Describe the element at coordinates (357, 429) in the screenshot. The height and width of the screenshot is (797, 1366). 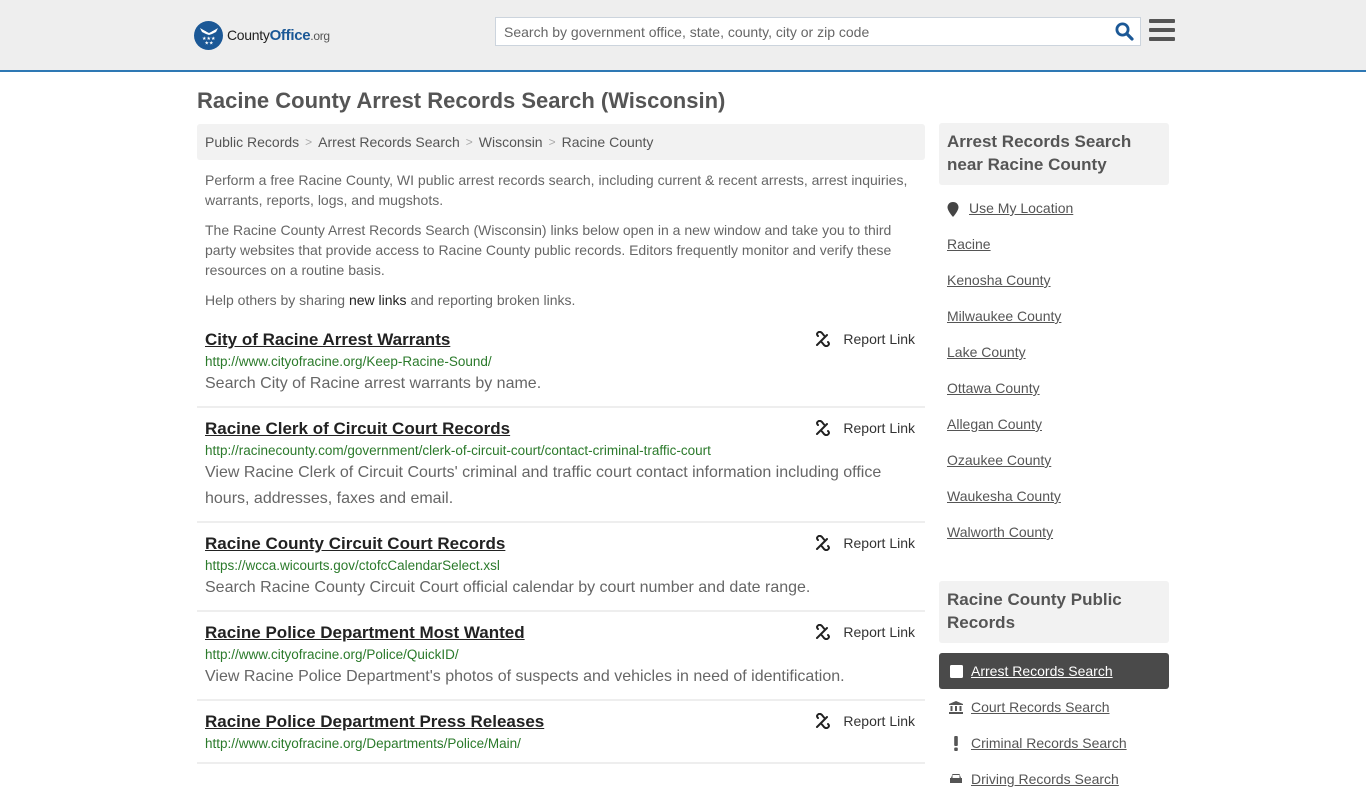
I see `result-title-link: Racine Clerk of Circuit Court Records` at that location.